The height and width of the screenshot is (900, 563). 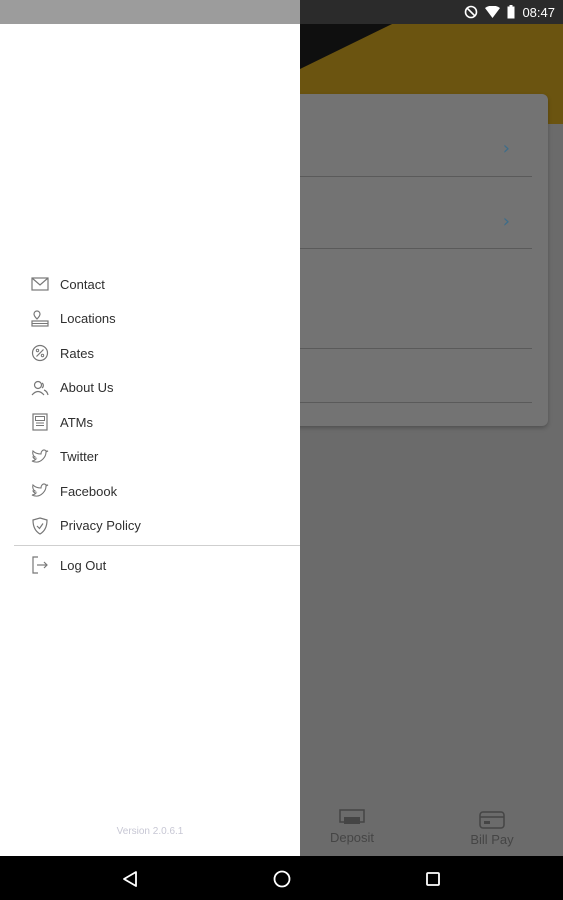 I want to click on bill-pay-tab-label: Bill Pay, so click(x=492, y=839).